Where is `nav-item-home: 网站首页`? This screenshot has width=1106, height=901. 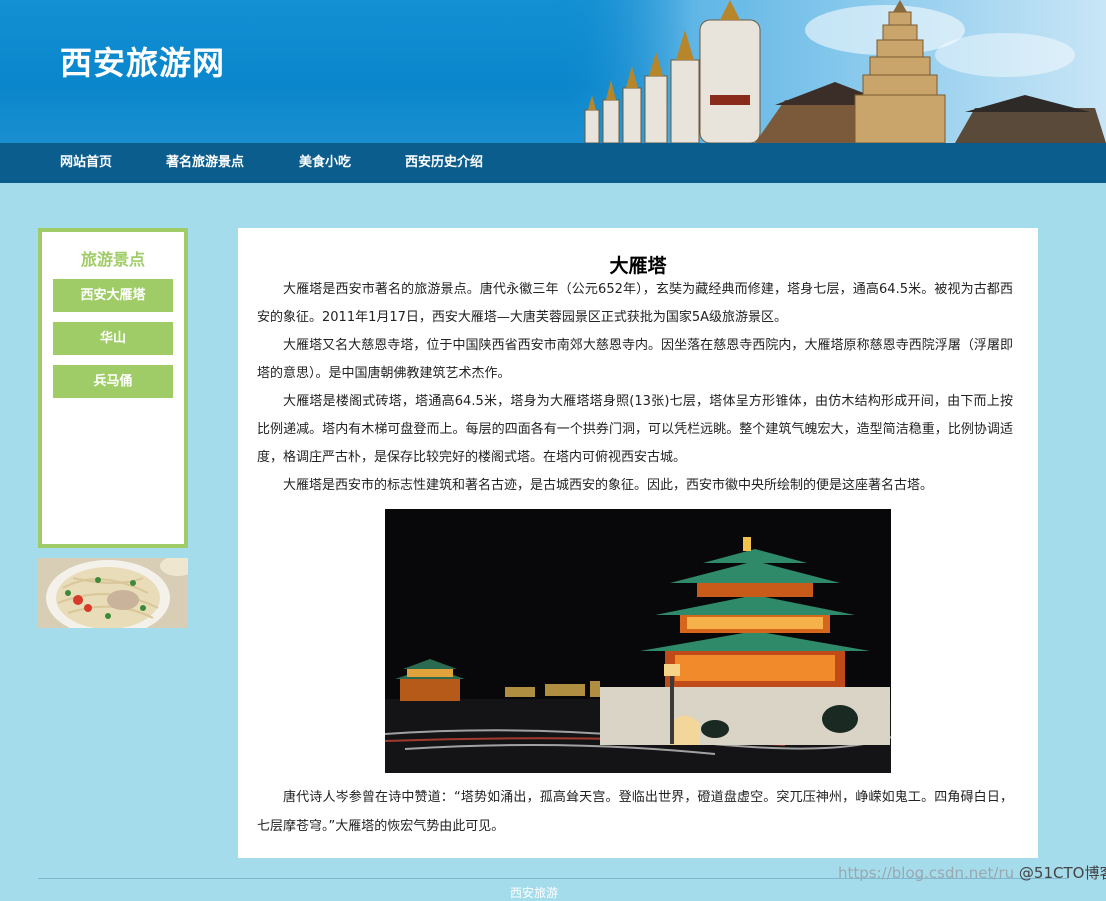 nav-item-home: 网站首页 is located at coordinates (86, 163).